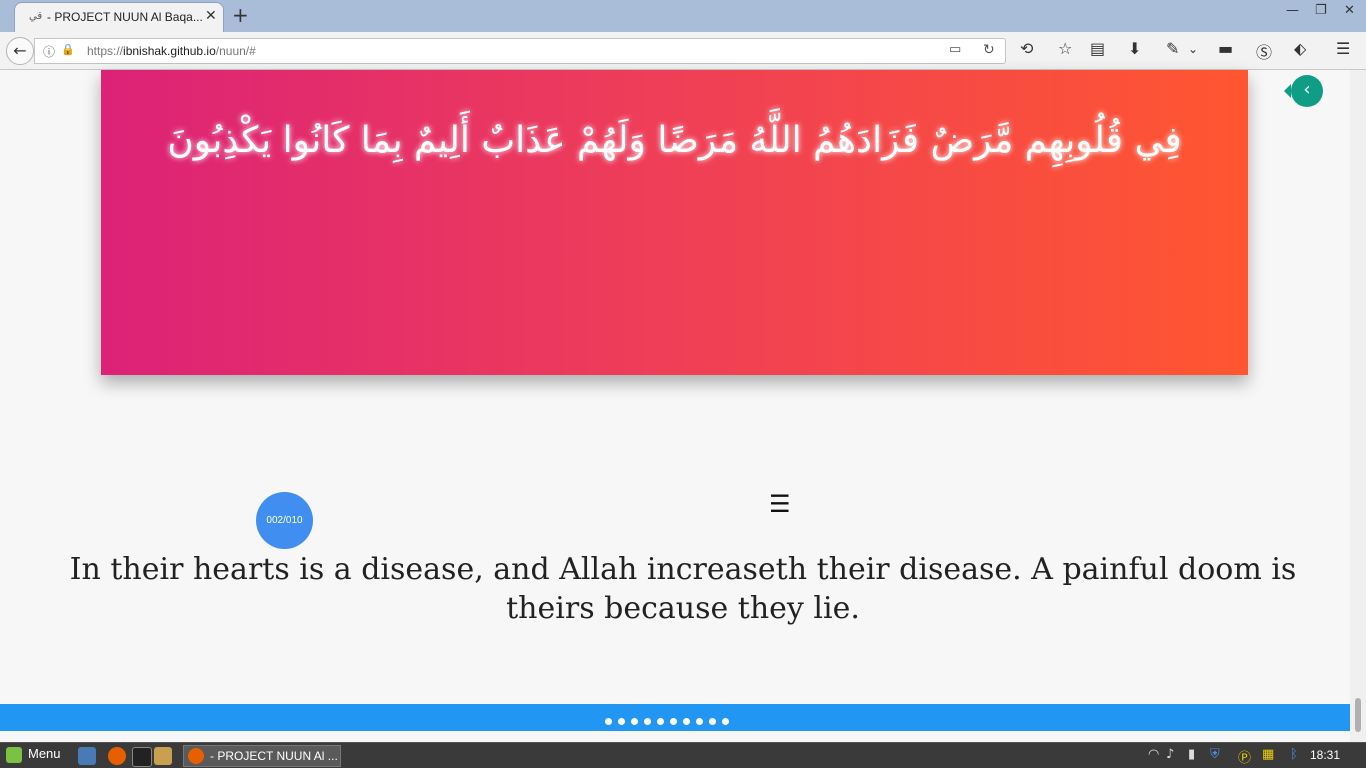  Describe the element at coordinates (284, 520) in the screenshot. I see `verse-counter-badge: 002/010` at that location.